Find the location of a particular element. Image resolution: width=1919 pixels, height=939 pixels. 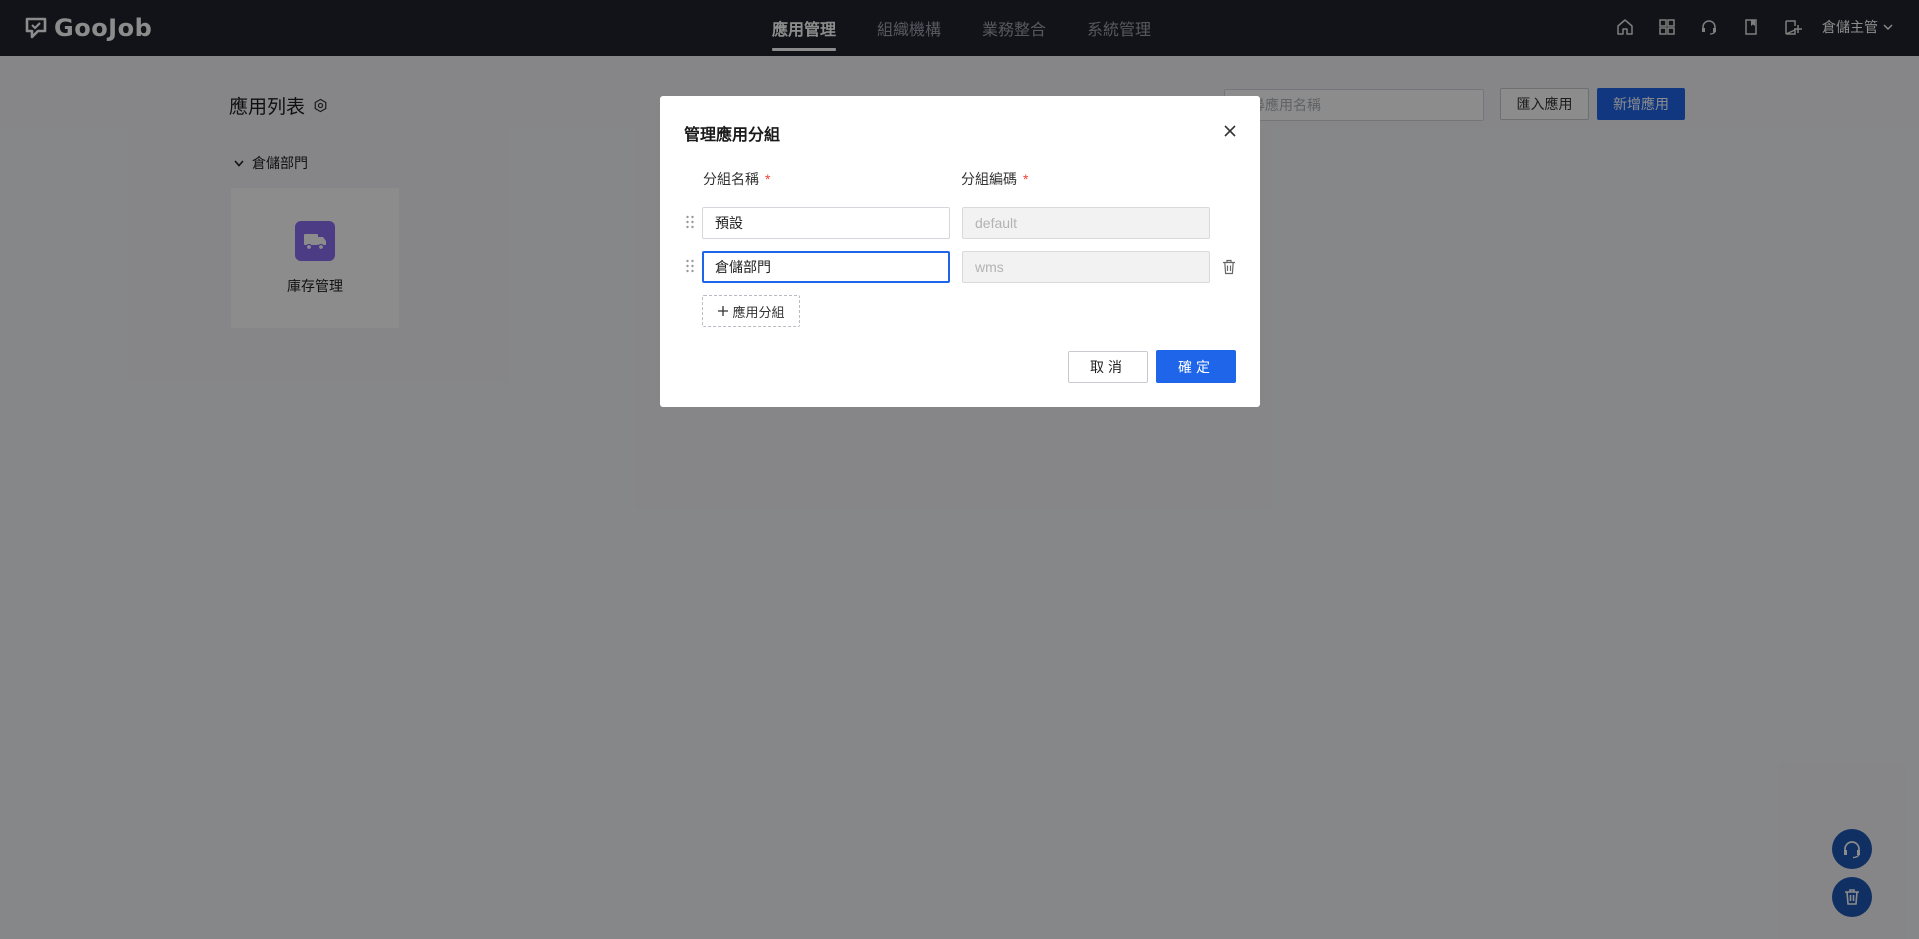

add-group-label: 應用分組 is located at coordinates (758, 312).